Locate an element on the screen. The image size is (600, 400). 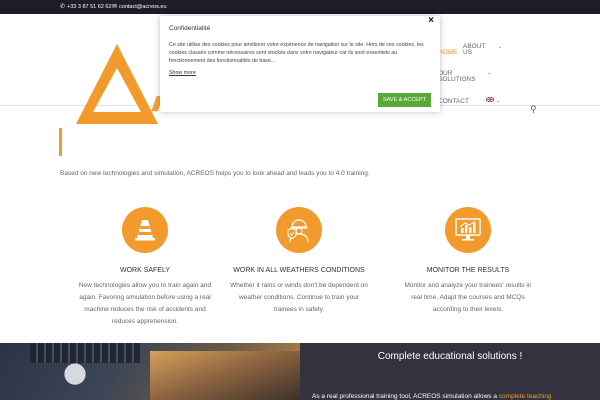
nav-item-about-line2: US is located at coordinates (467, 52).